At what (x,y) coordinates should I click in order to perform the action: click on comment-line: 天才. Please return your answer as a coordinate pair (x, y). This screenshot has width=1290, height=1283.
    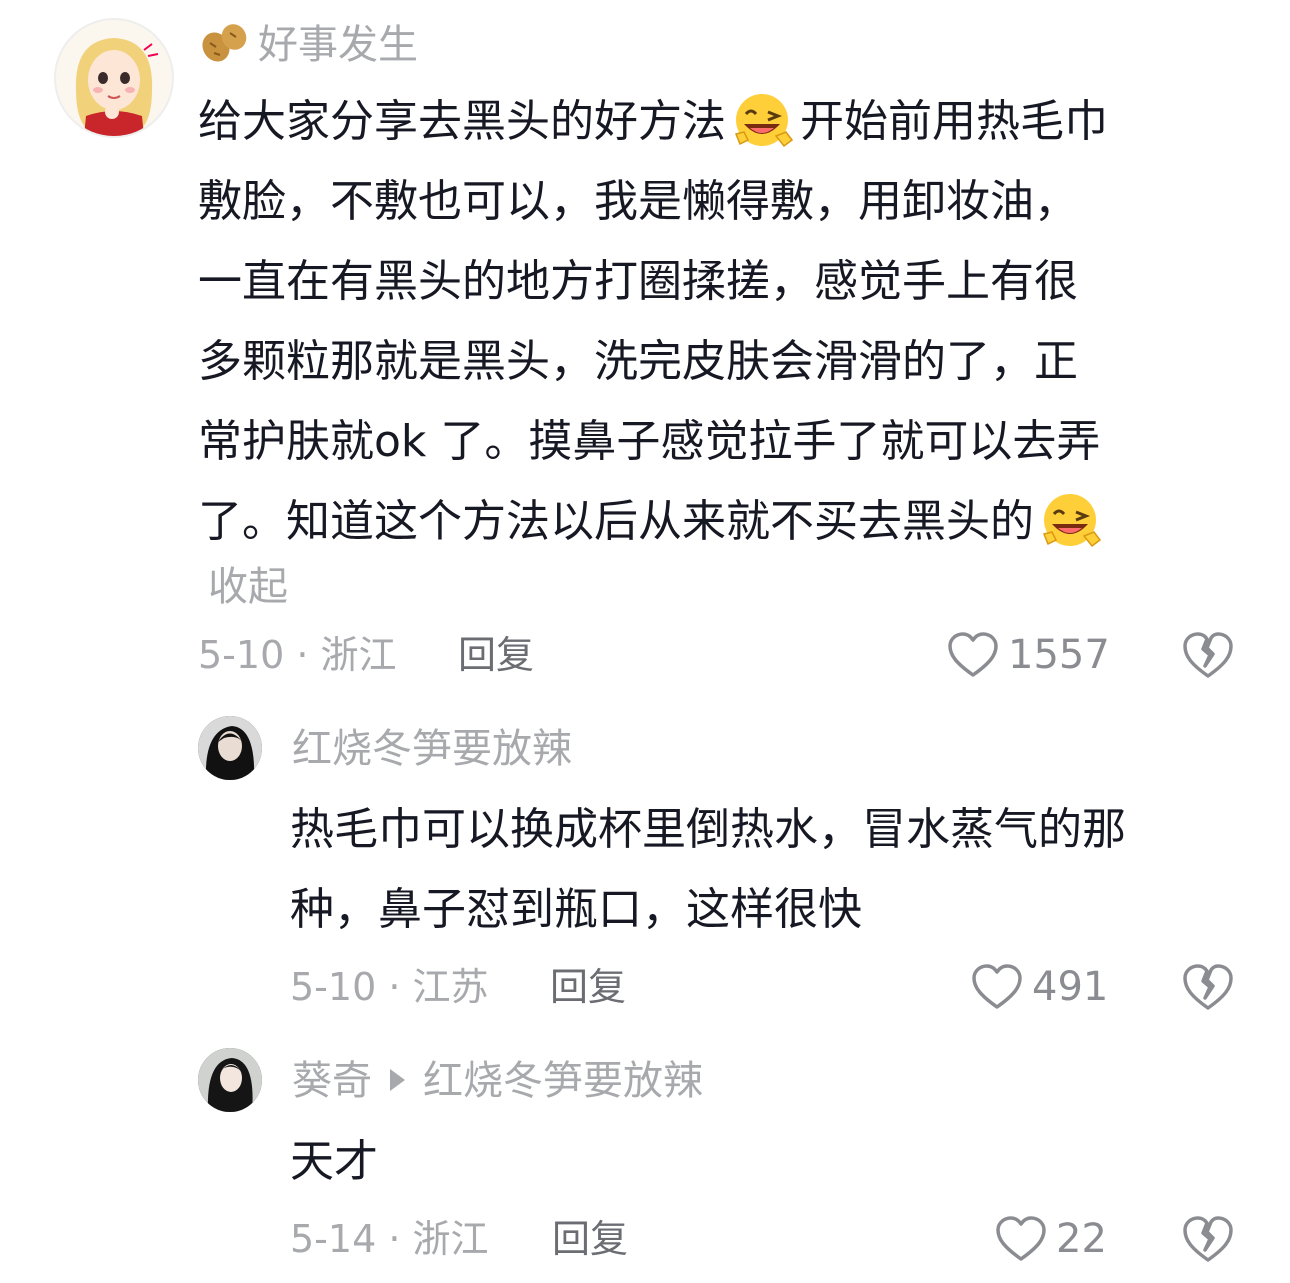
    Looking at the image, I should click on (334, 1161).